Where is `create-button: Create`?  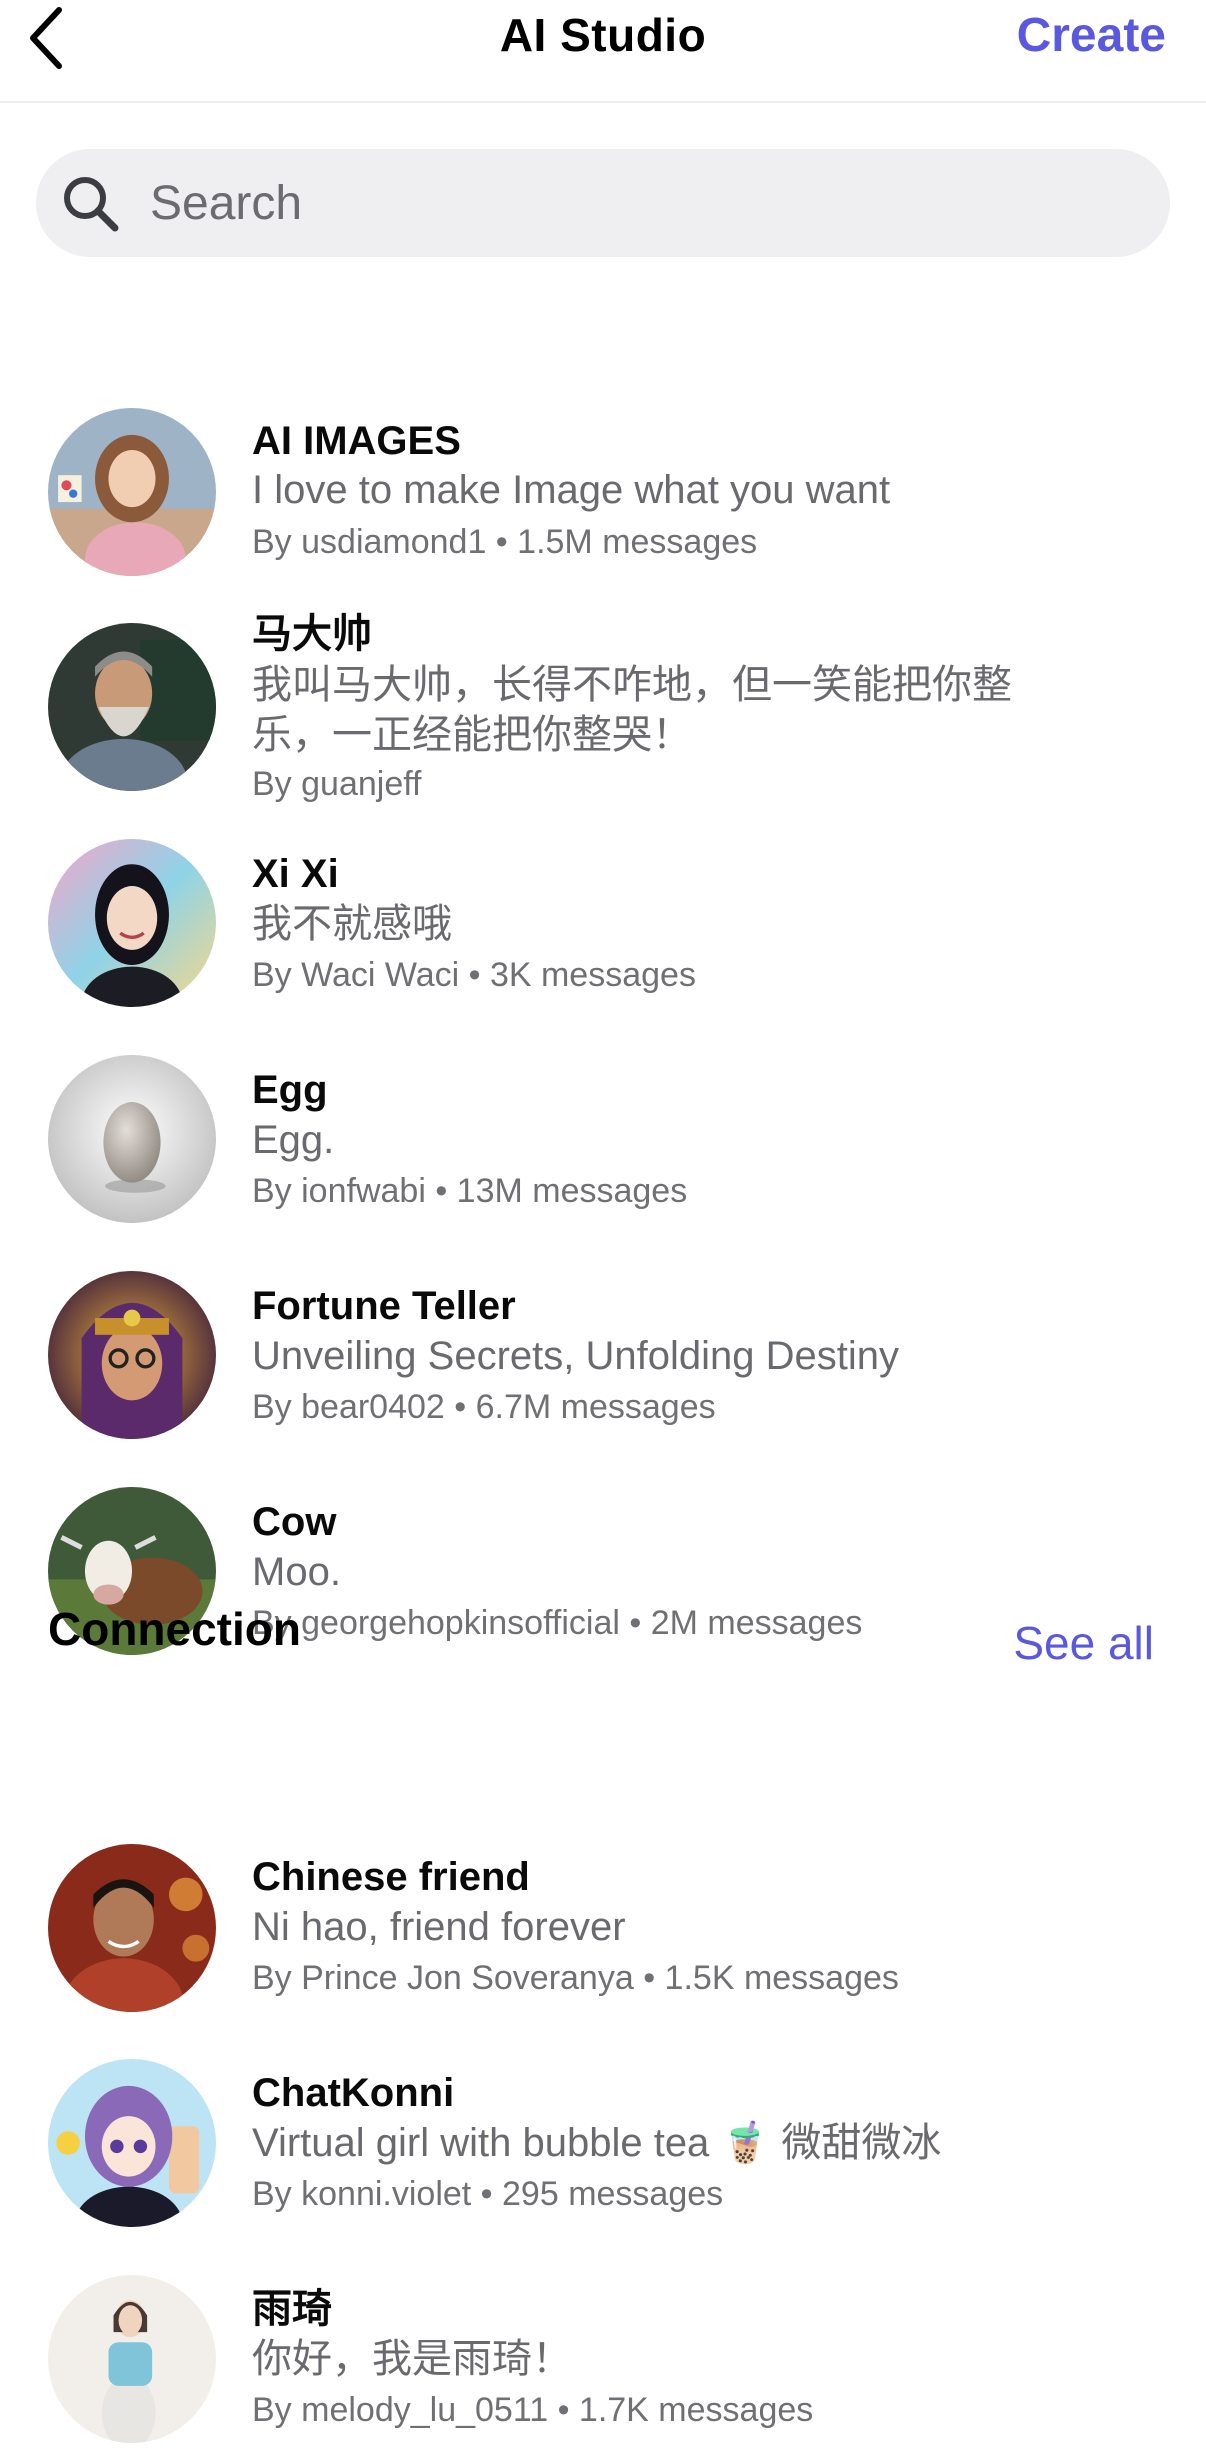 create-button: Create is located at coordinates (1091, 35).